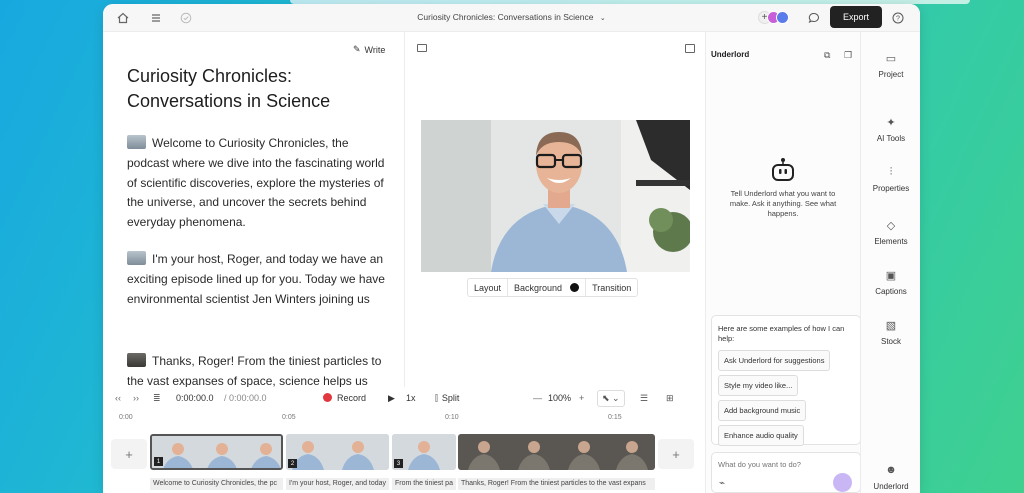  Describe the element at coordinates (126, 417) in the screenshot. I see `ruler-tick: 0:00` at that location.